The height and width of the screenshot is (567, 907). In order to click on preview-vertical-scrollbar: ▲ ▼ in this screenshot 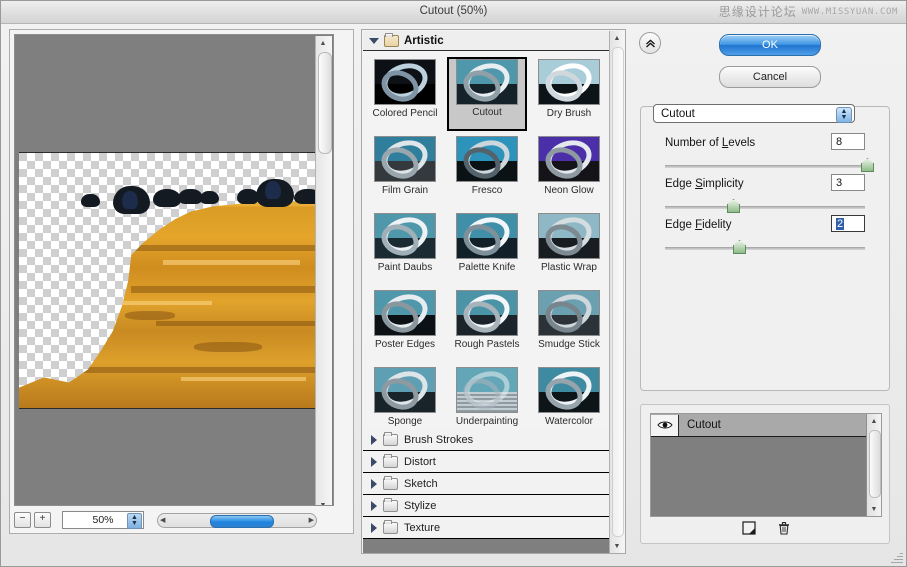, I will do `click(323, 271)`.